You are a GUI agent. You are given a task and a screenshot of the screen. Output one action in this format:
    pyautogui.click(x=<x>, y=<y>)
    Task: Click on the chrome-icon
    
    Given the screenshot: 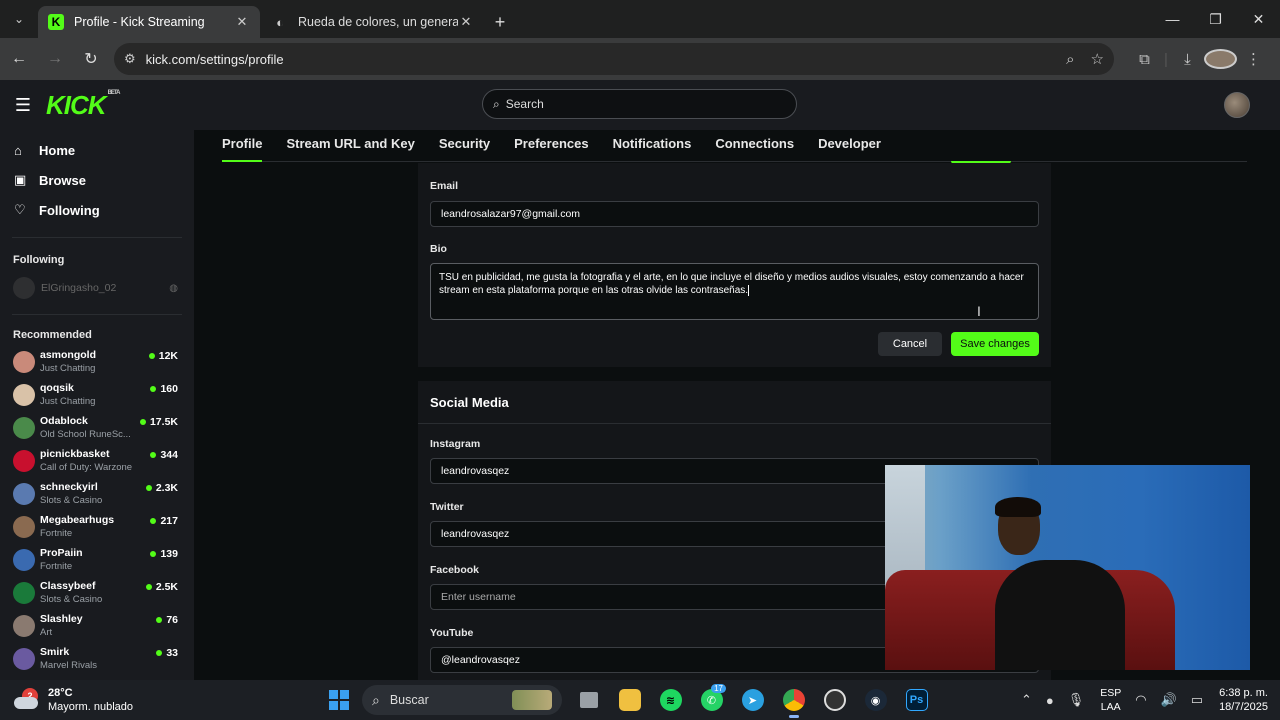 What is the action you would take?
    pyautogui.click(x=793, y=700)
    